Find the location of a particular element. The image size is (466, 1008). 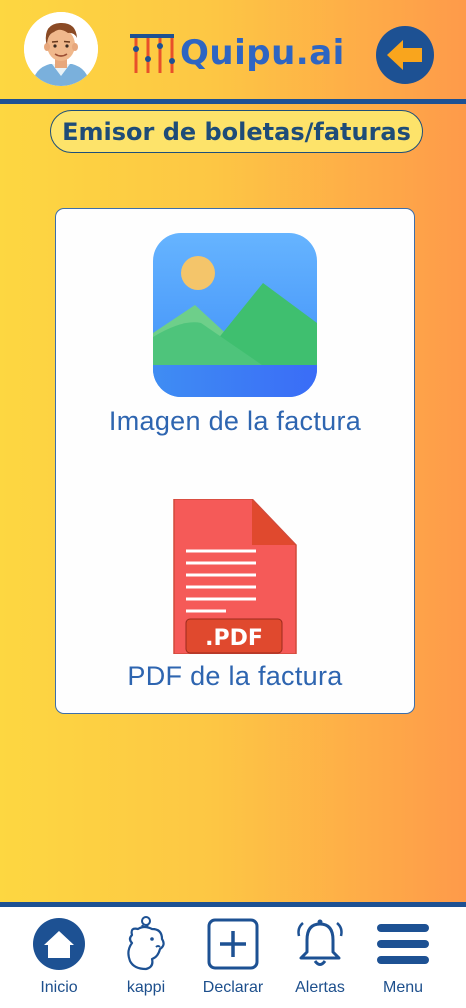

user-avatar is located at coordinates (61, 49).